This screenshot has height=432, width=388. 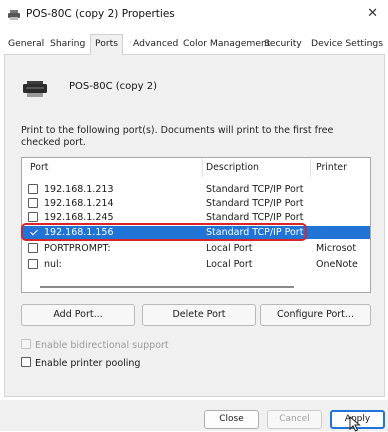 What do you see at coordinates (331, 167) in the screenshot?
I see `column-header-printer: Printer` at bounding box center [331, 167].